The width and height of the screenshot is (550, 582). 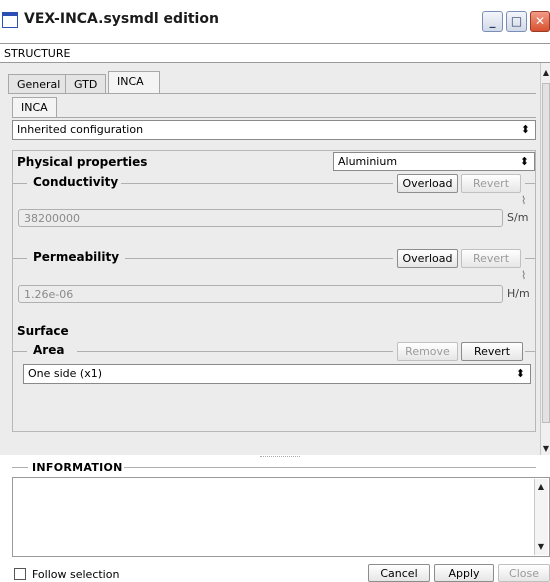 What do you see at coordinates (280, 457) in the screenshot?
I see `splitter-handle` at bounding box center [280, 457].